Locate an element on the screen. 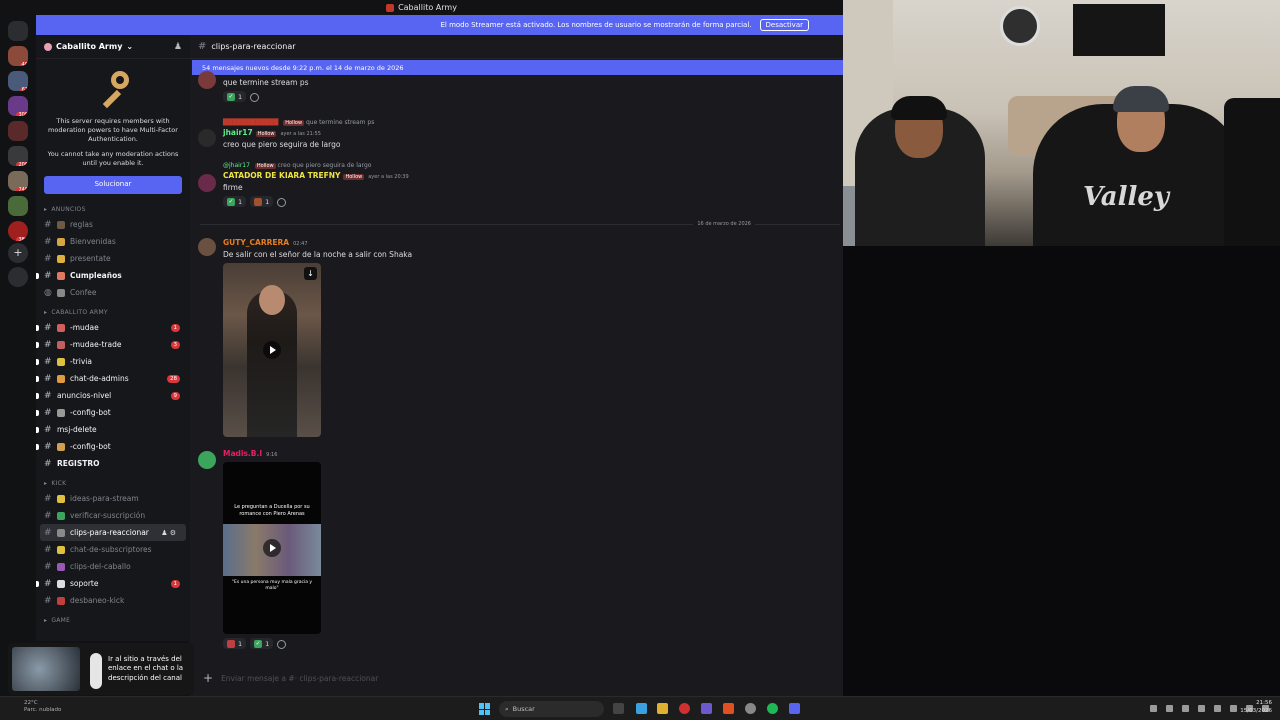 This screenshot has height=720, width=1280. folder-icon is located at coordinates (662, 708).